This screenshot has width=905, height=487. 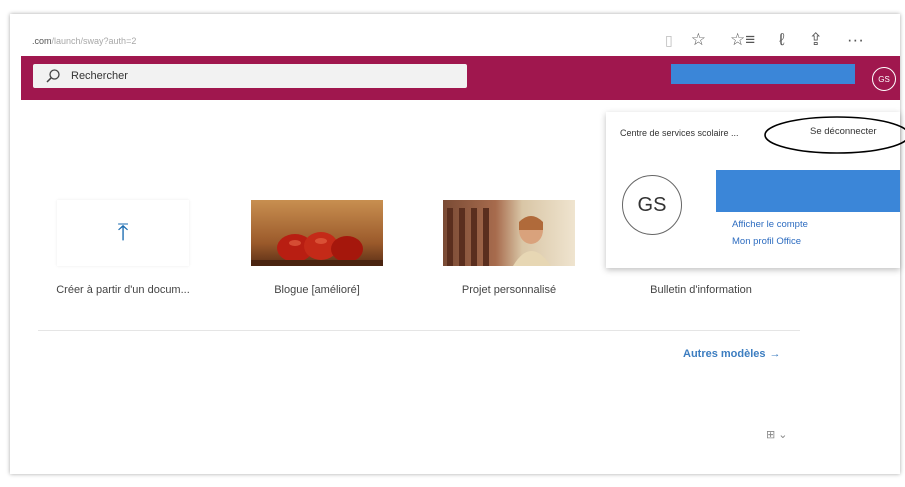 I want to click on pen-icon: ℓ, so click(x=782, y=40).